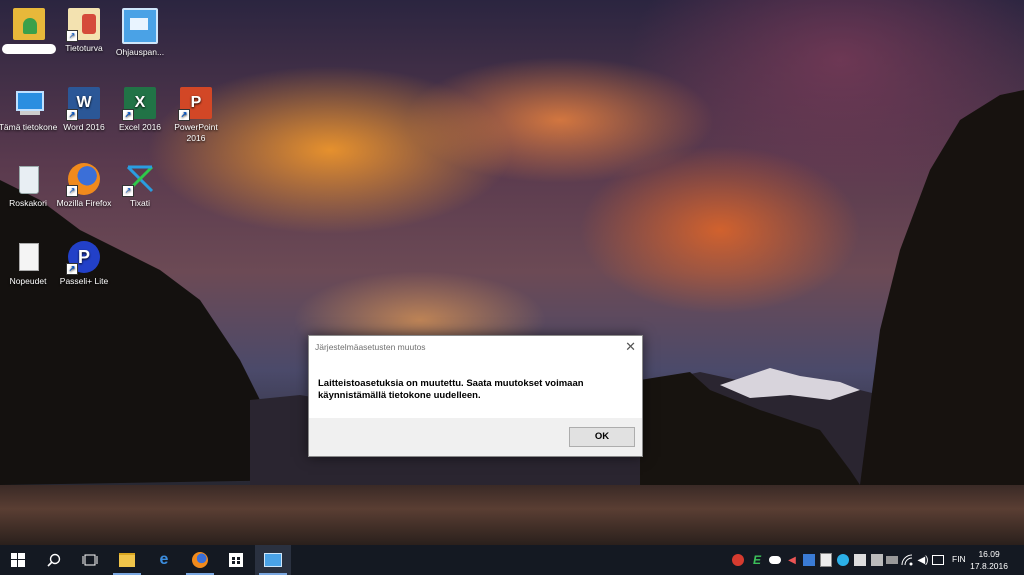 This screenshot has width=1024, height=575. What do you see at coordinates (83, 25) in the screenshot?
I see `security-icon: ↗` at bounding box center [83, 25].